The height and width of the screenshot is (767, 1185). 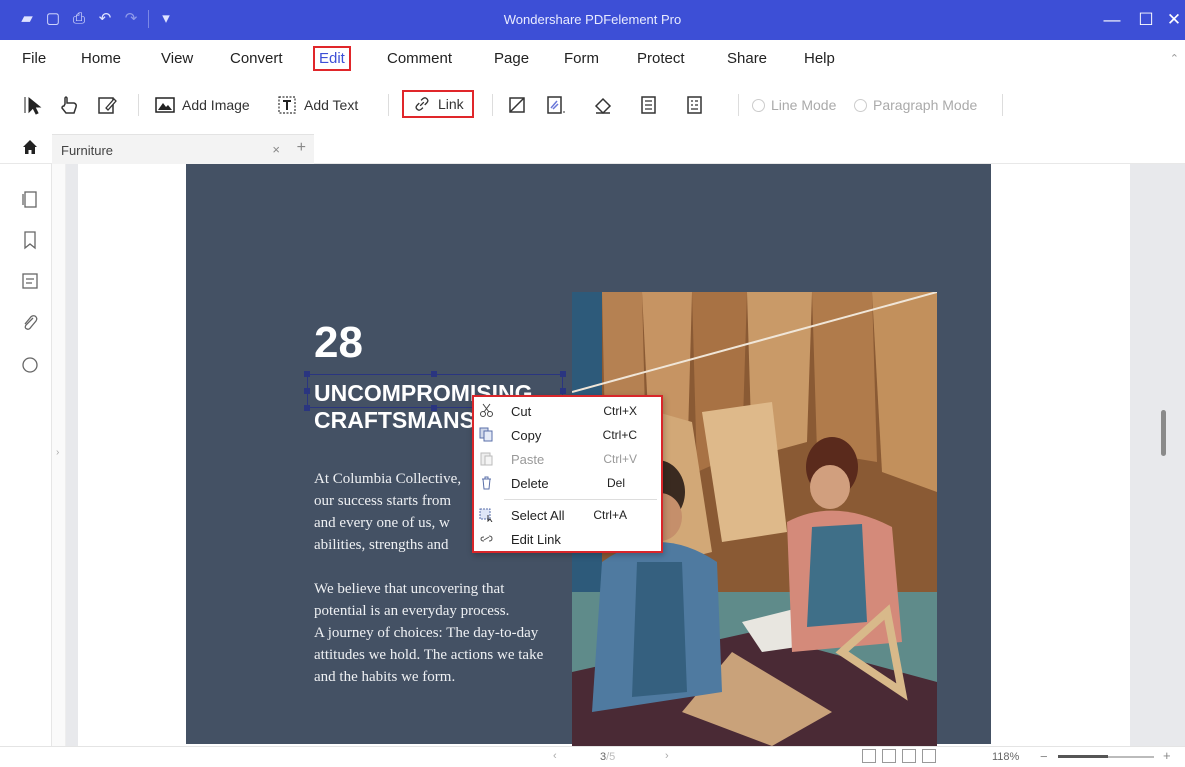 I want to click on hand-icon, so click(x=69, y=105).